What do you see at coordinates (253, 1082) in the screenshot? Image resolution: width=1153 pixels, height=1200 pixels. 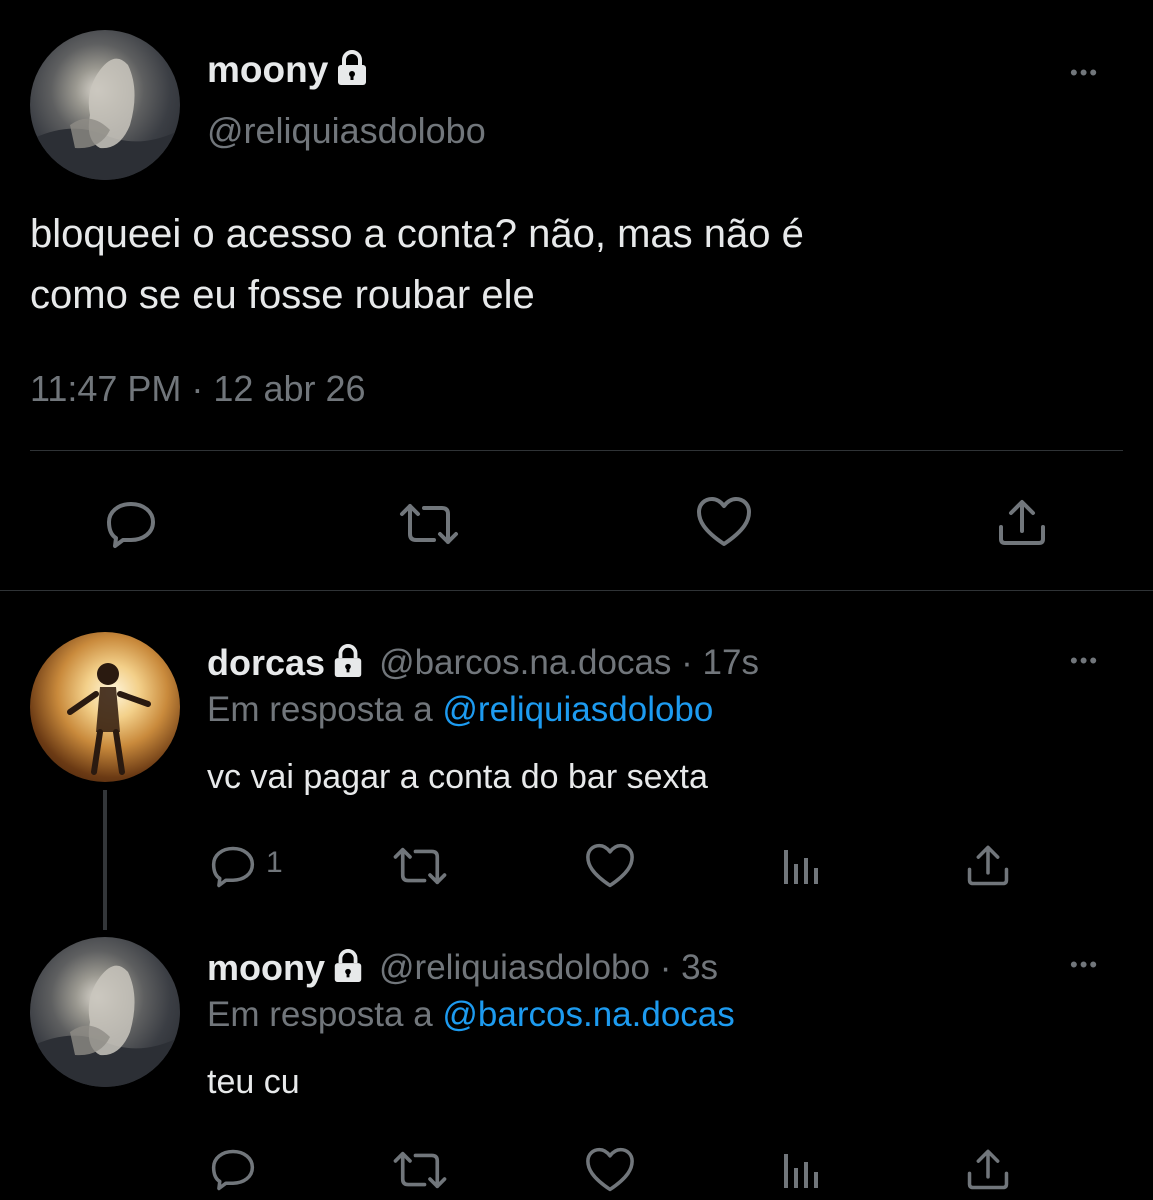 I see `reply-text: teu cu` at bounding box center [253, 1082].